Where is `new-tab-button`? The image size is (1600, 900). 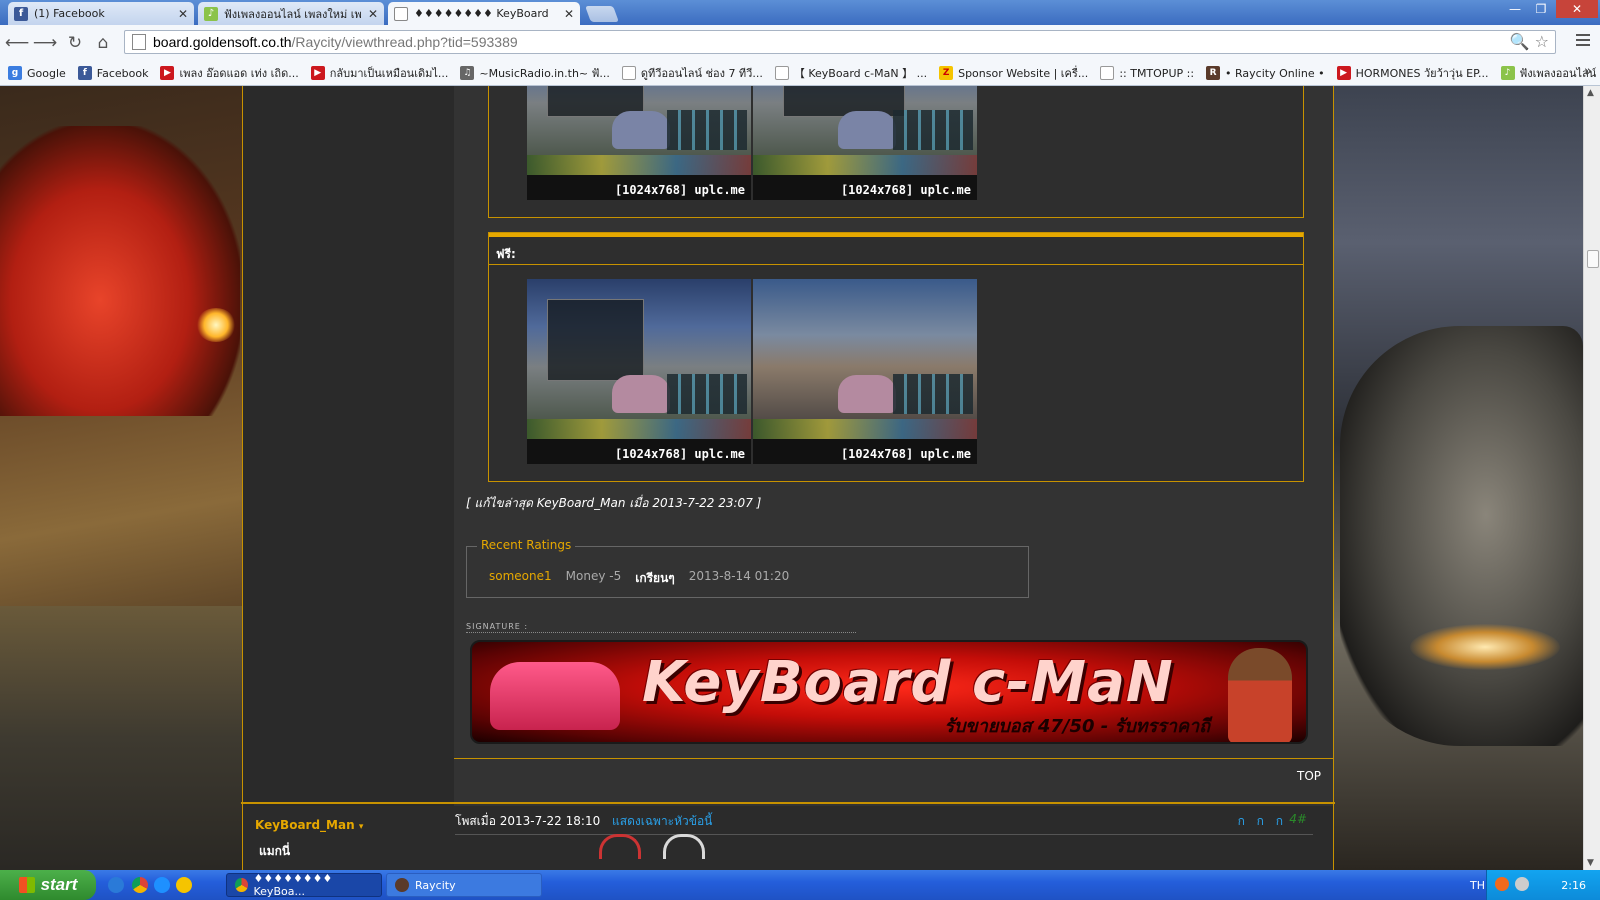 new-tab-button is located at coordinates (602, 14).